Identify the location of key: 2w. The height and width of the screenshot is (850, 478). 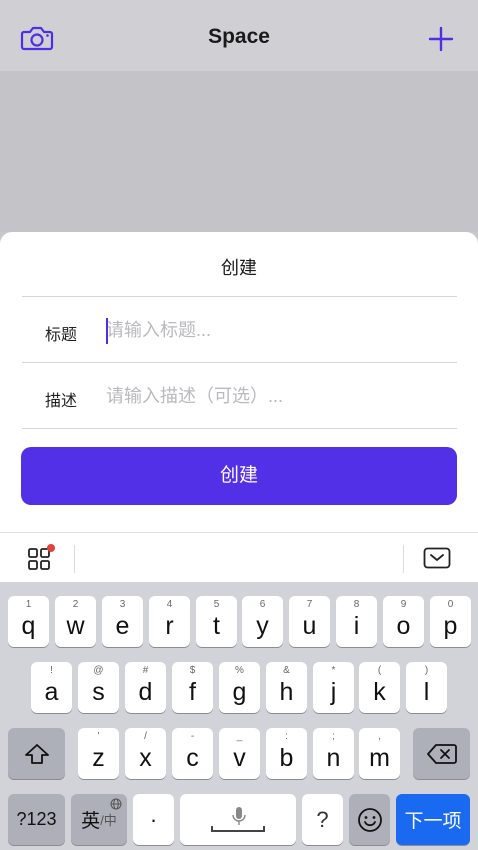
(75, 621).